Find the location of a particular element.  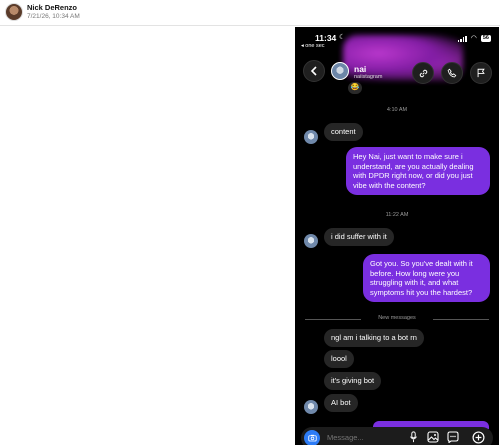

author-date: 7/21/26, 10:34 AM is located at coordinates (53, 16).